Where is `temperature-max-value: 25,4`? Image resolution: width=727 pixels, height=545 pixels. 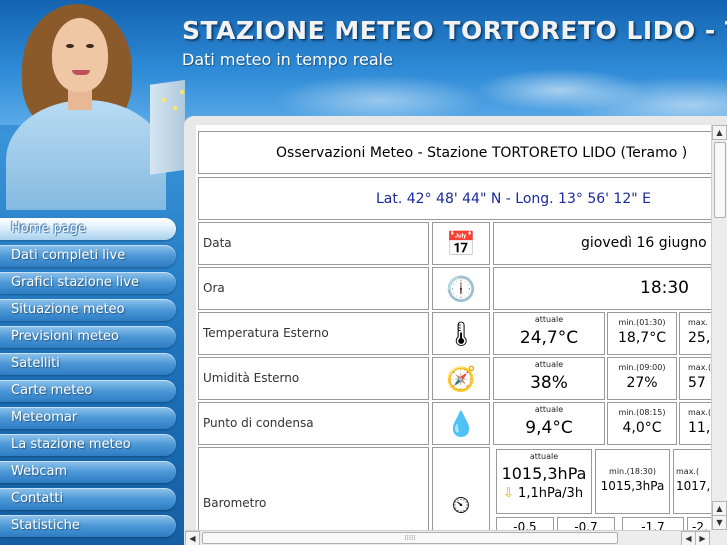
temperature-max-value: 25,4 is located at coordinates (699, 338).